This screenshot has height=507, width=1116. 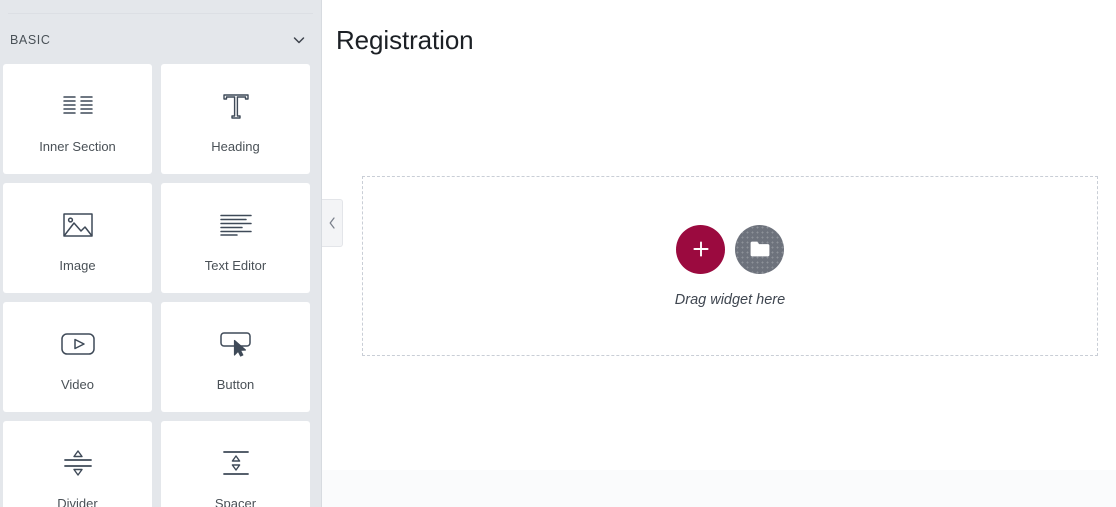 What do you see at coordinates (235, 265) in the screenshot?
I see `widget-item-label: Text Editor` at bounding box center [235, 265].